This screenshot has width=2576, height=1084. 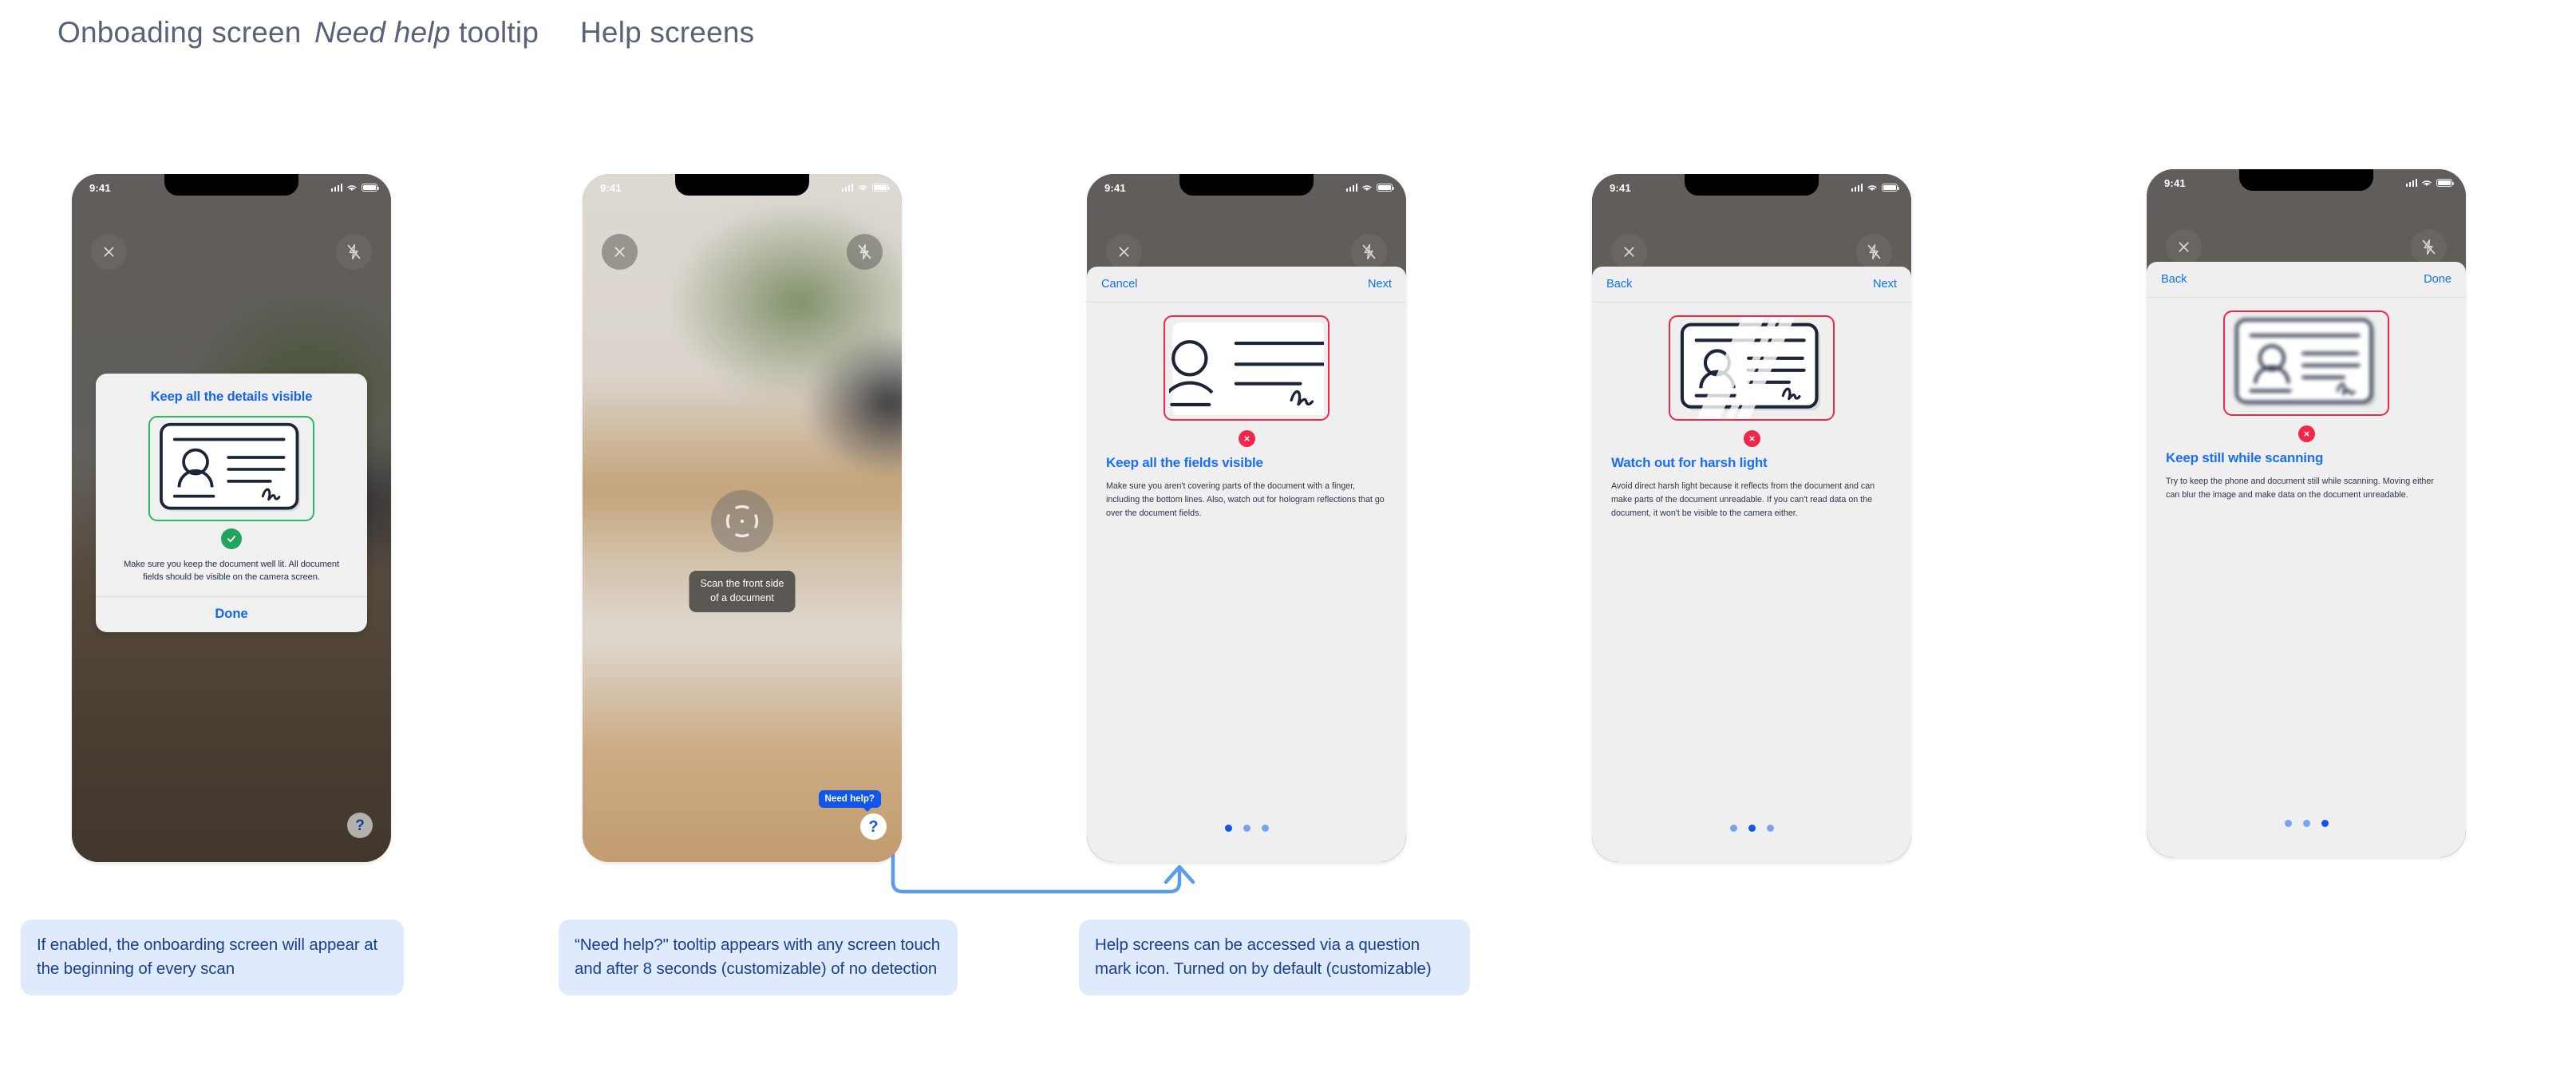 I want to click on check-icon, so click(x=231, y=539).